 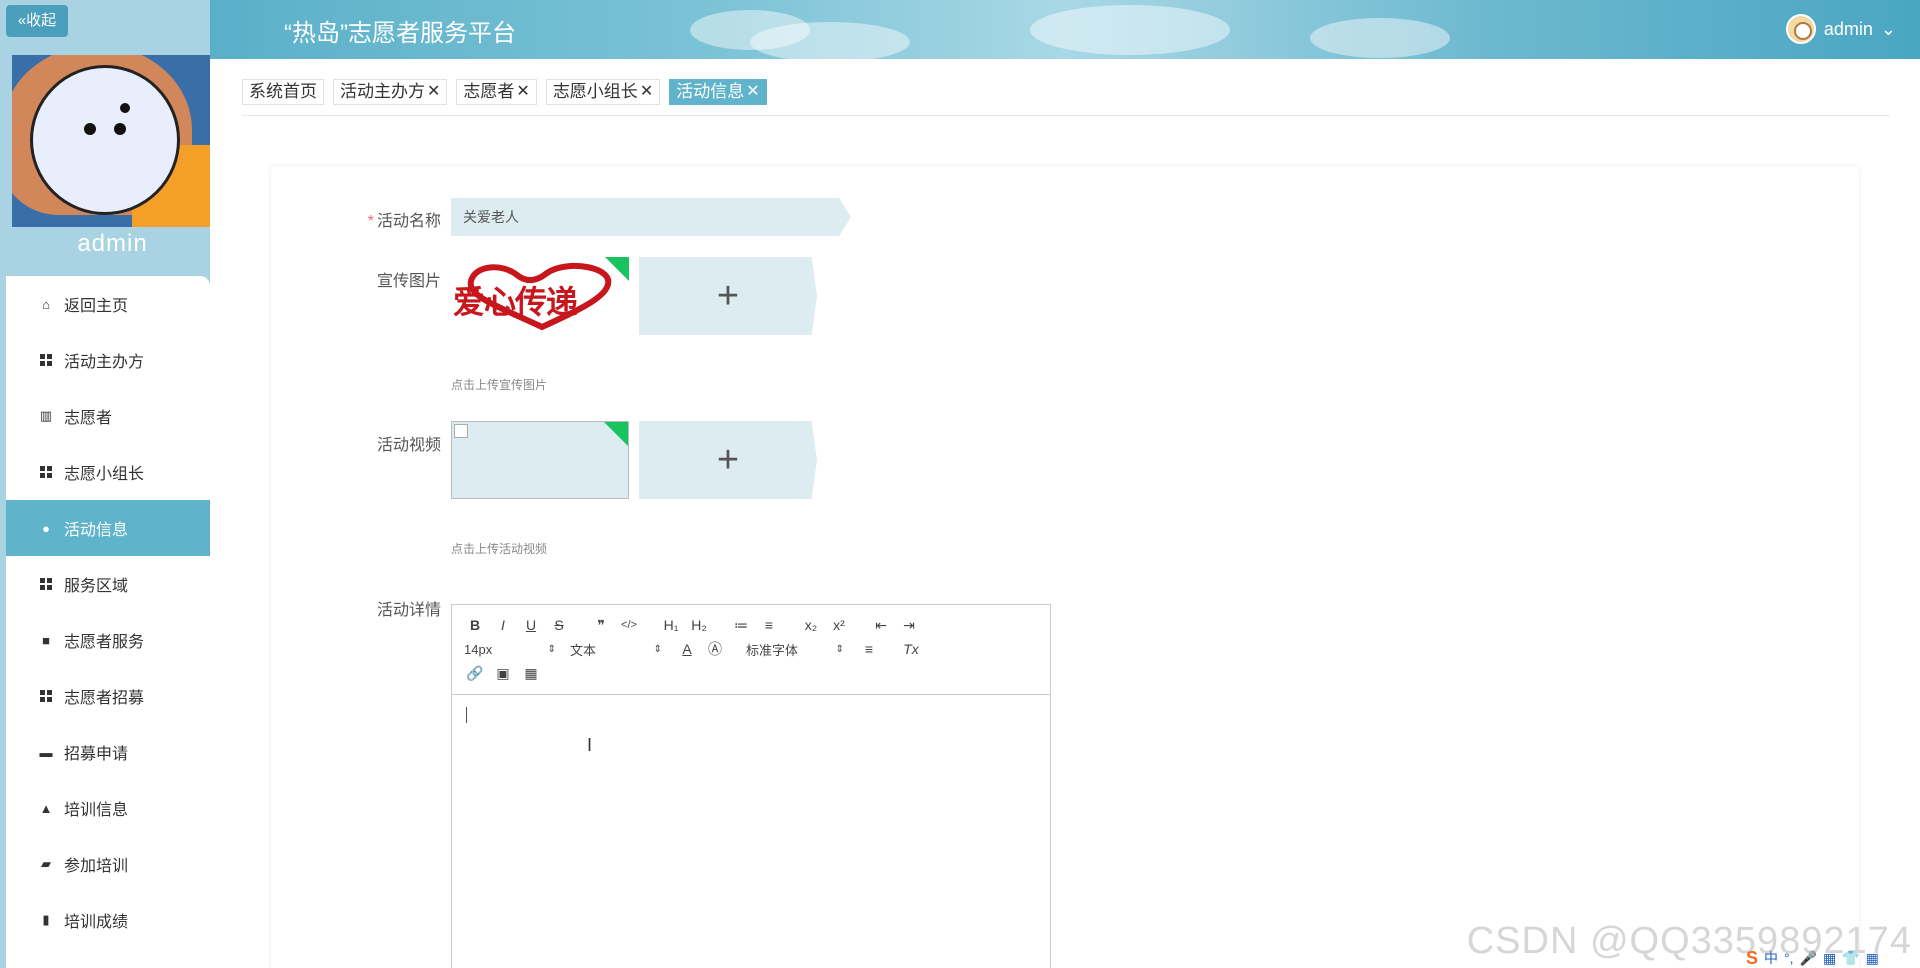 What do you see at coordinates (390, 92) in the screenshot?
I see `tab-organizer: 活动主办方 ✕` at bounding box center [390, 92].